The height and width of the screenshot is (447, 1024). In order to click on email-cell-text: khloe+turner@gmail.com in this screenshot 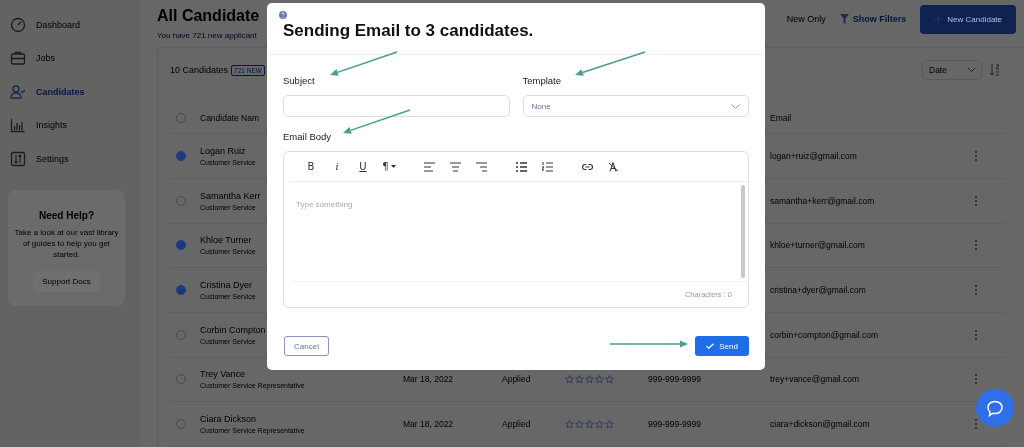, I will do `click(818, 245)`.